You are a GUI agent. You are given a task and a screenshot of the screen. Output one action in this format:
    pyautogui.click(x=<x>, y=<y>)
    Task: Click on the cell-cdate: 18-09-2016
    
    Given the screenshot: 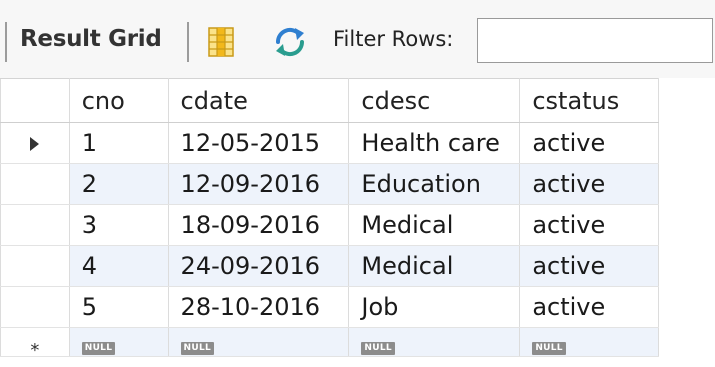 What is the action you would take?
    pyautogui.click(x=259, y=225)
    